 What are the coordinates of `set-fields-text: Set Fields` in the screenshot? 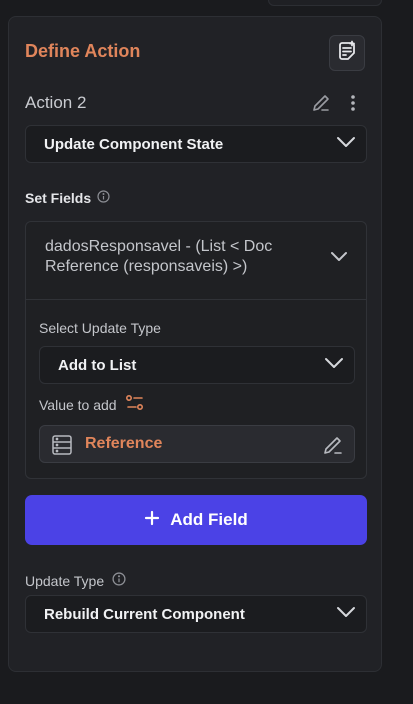 It's located at (58, 198).